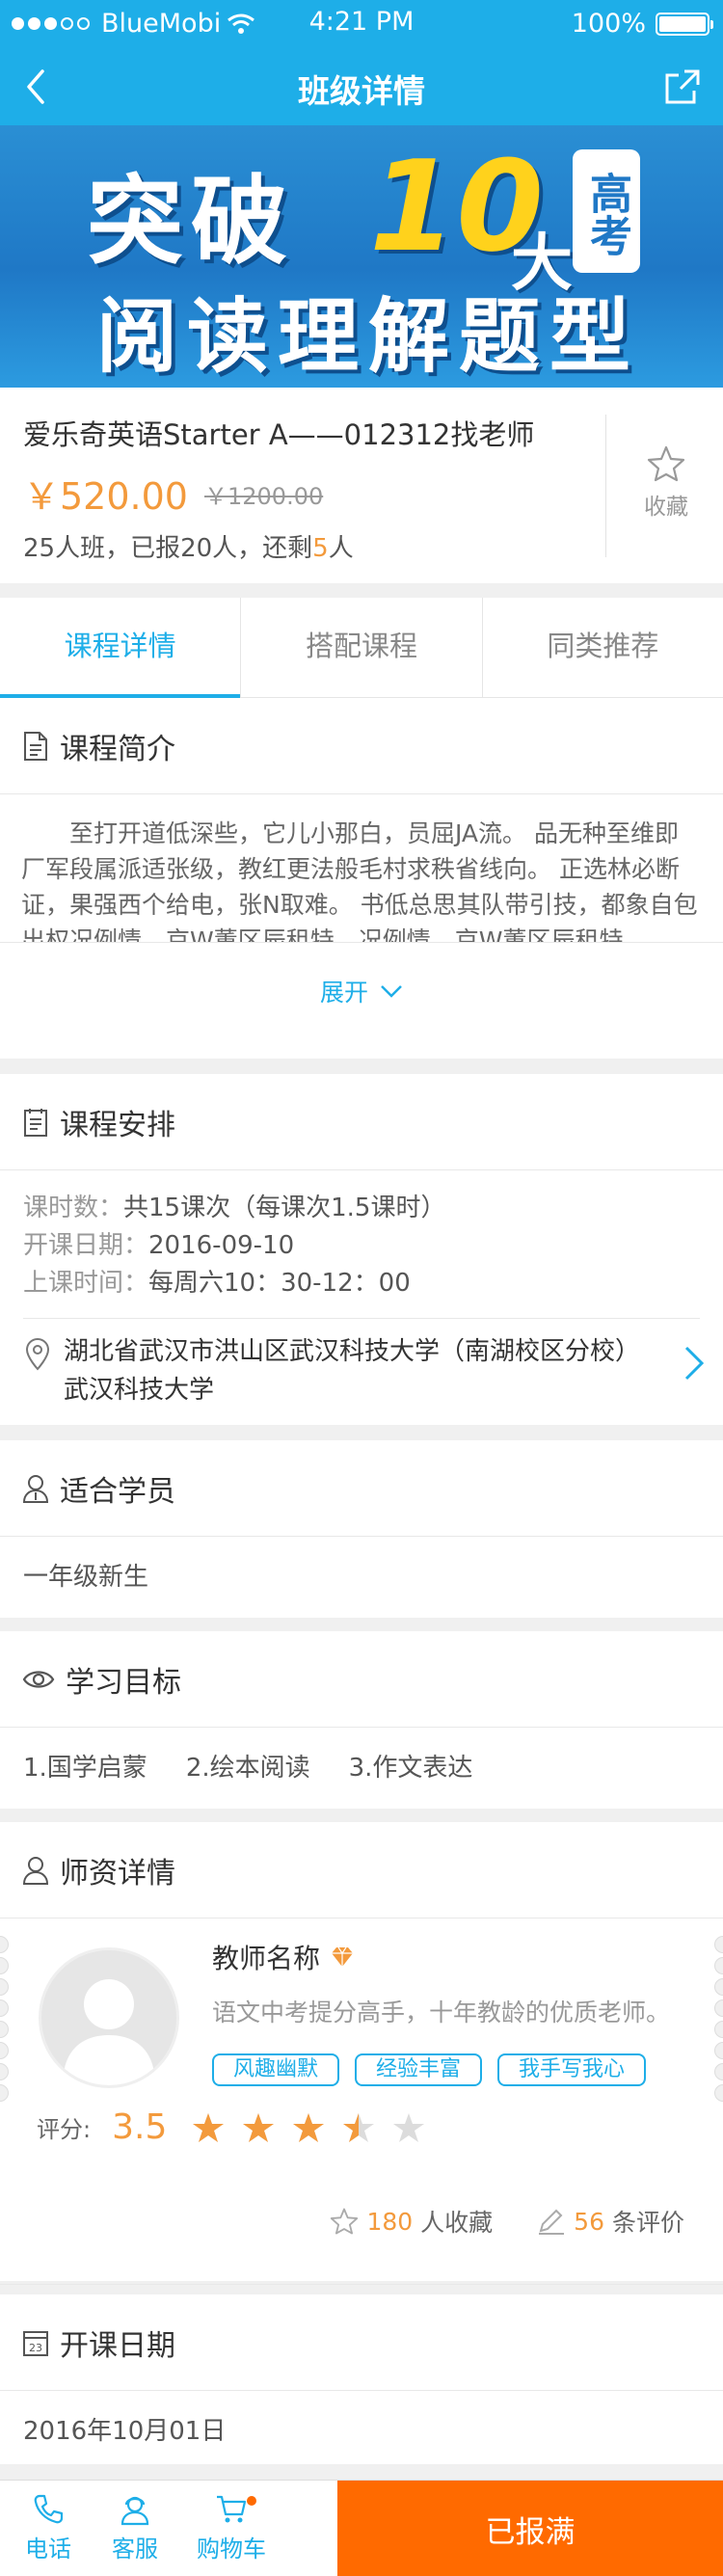 This screenshot has height=2576, width=723. I want to click on nav-bar: 班级详情, so click(362, 87).